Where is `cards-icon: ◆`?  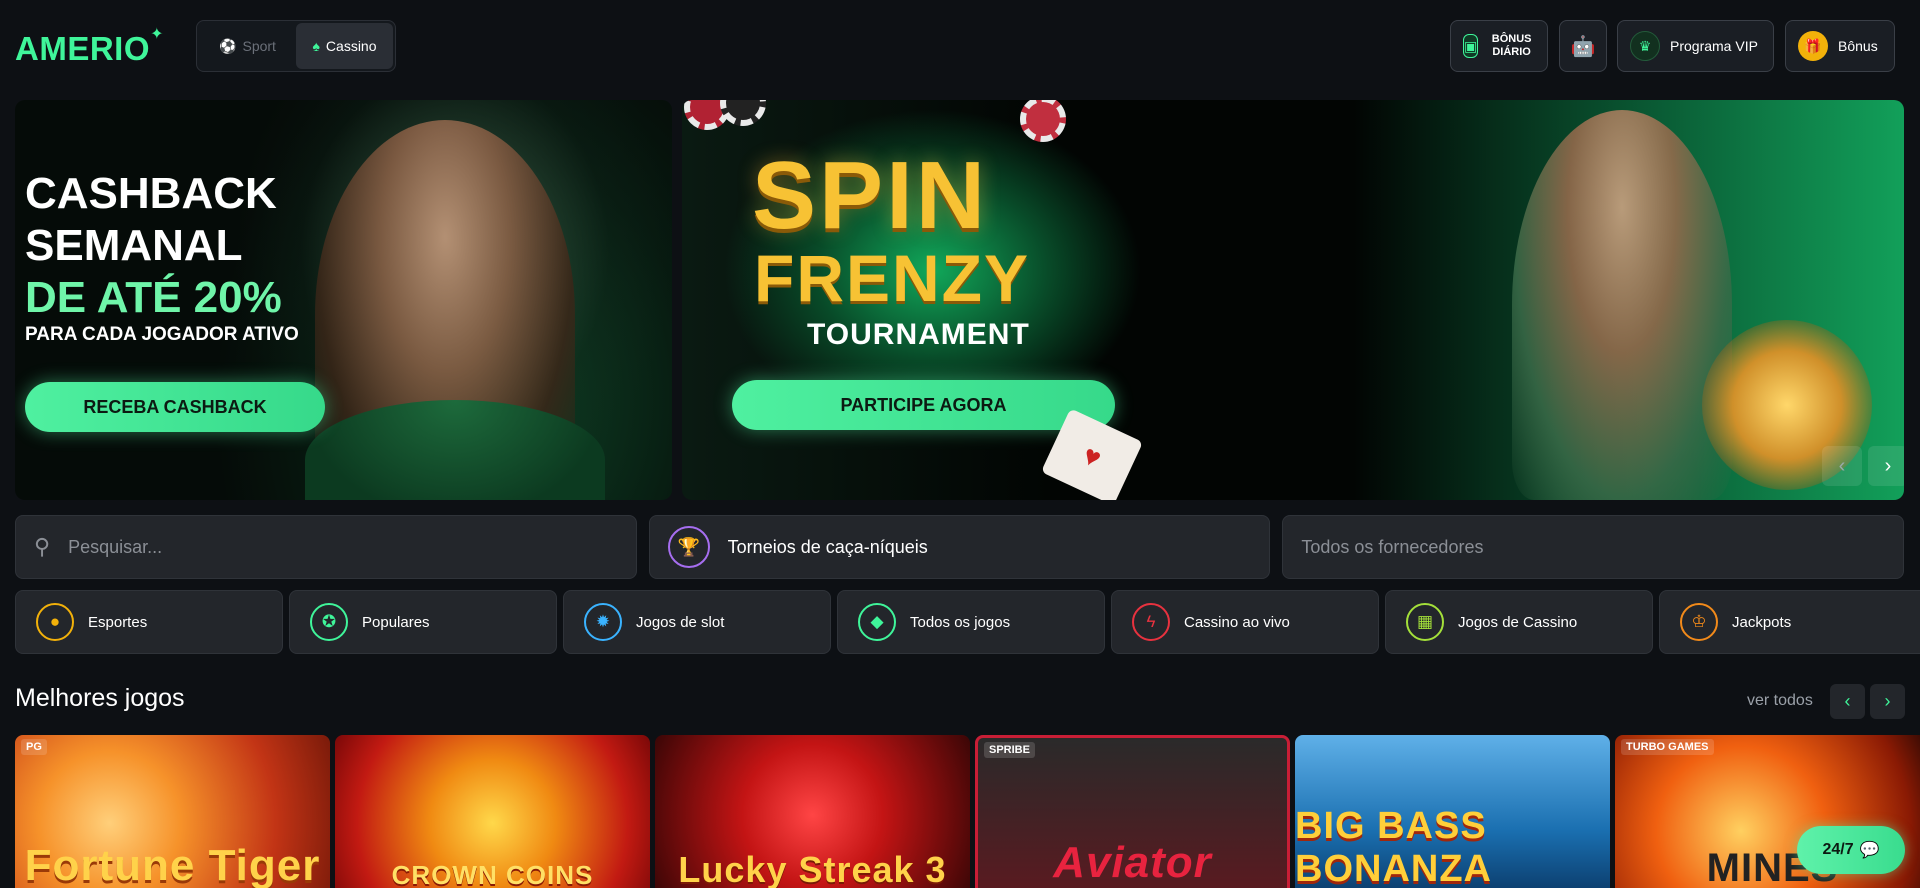 cards-icon: ◆ is located at coordinates (877, 622).